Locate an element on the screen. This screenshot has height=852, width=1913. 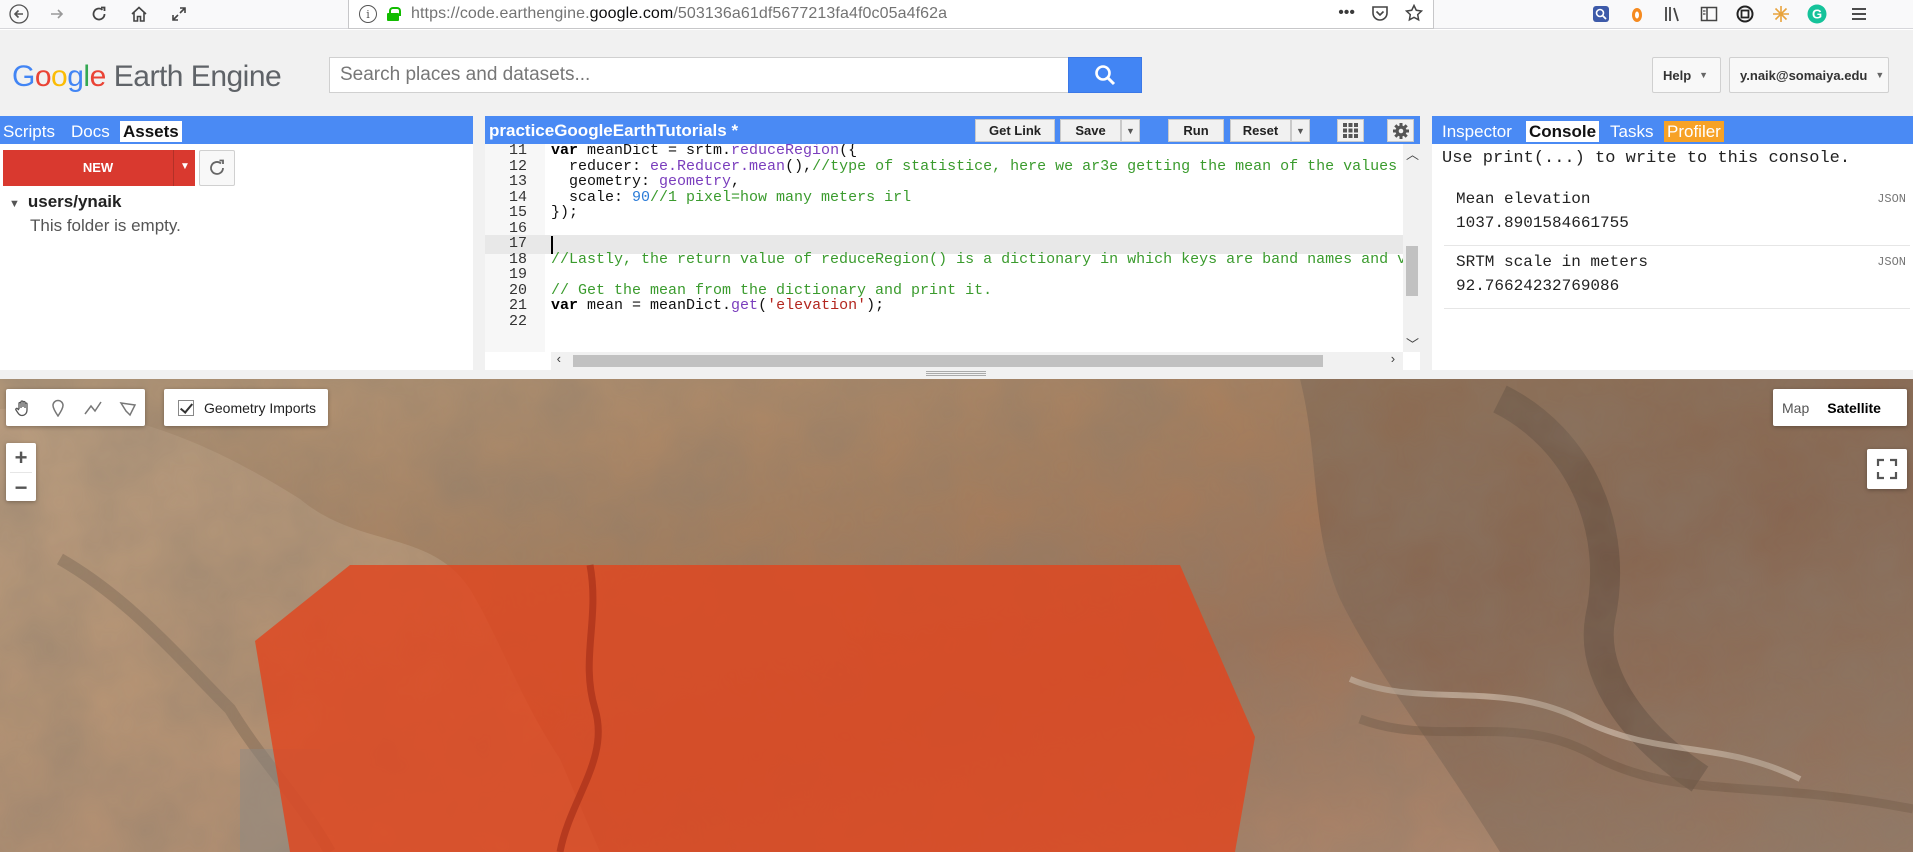
tab-scripts: Scripts is located at coordinates (29, 131).